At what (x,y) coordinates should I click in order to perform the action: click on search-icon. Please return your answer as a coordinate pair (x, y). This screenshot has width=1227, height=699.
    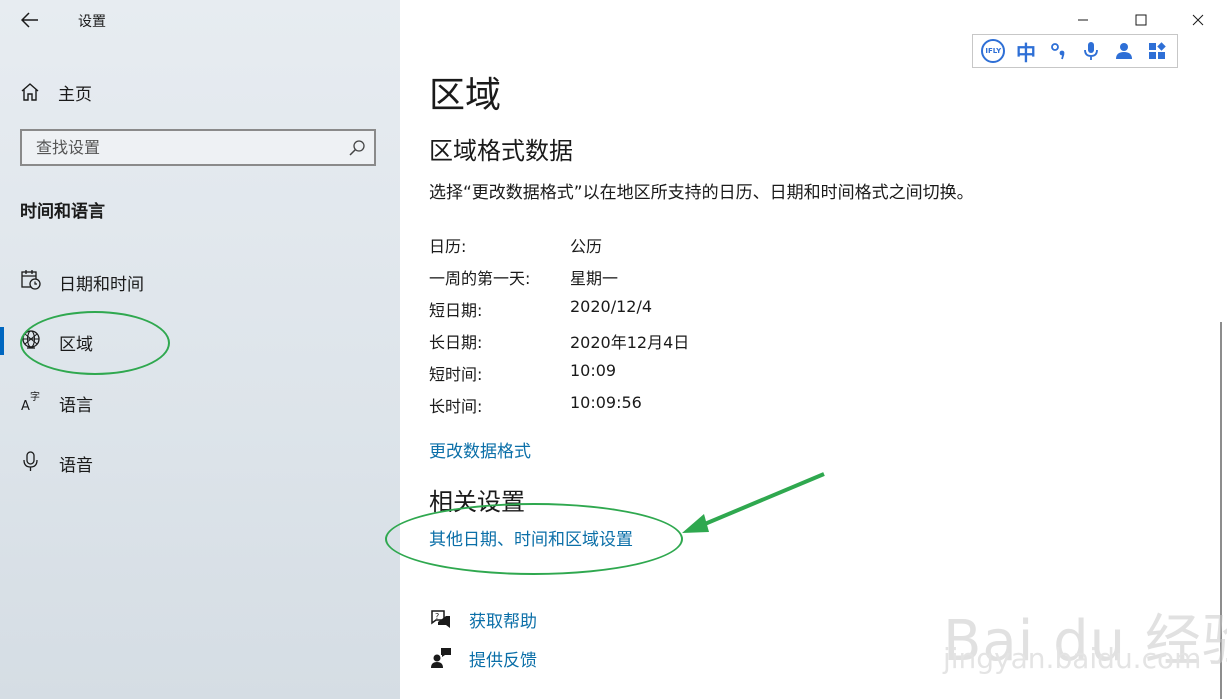
    Looking at the image, I should click on (357, 148).